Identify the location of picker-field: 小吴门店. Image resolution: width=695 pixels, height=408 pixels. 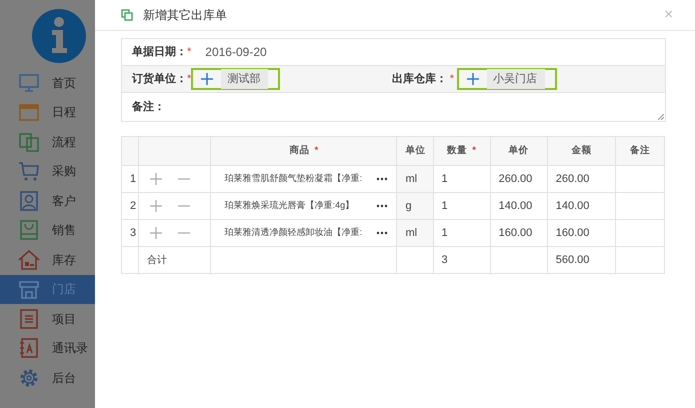
(515, 79).